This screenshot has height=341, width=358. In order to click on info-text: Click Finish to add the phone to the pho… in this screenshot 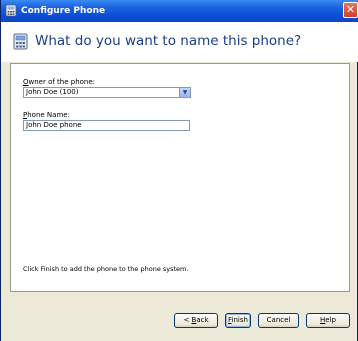, I will do `click(106, 269)`.